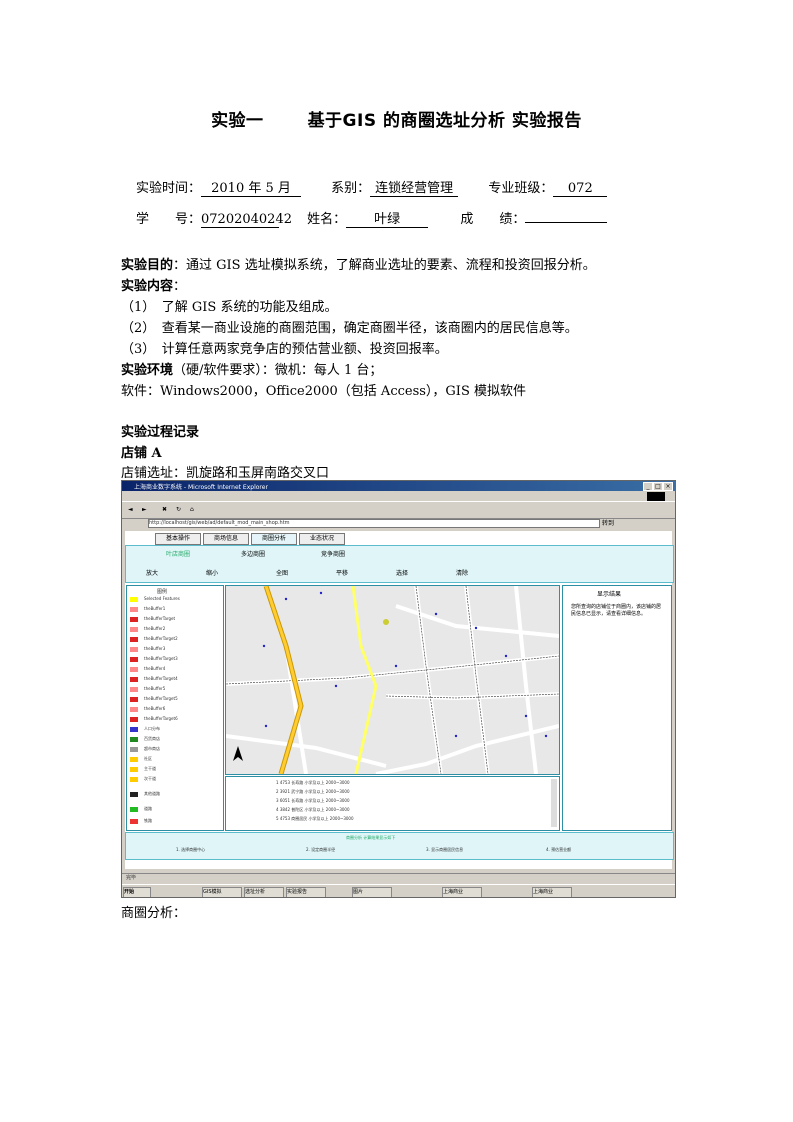 This screenshot has height=1122, width=793. Describe the element at coordinates (396, 121) in the screenshot. I see `page-title: 实验一 基于GIS 的商圈选址分析 实验报告` at that location.